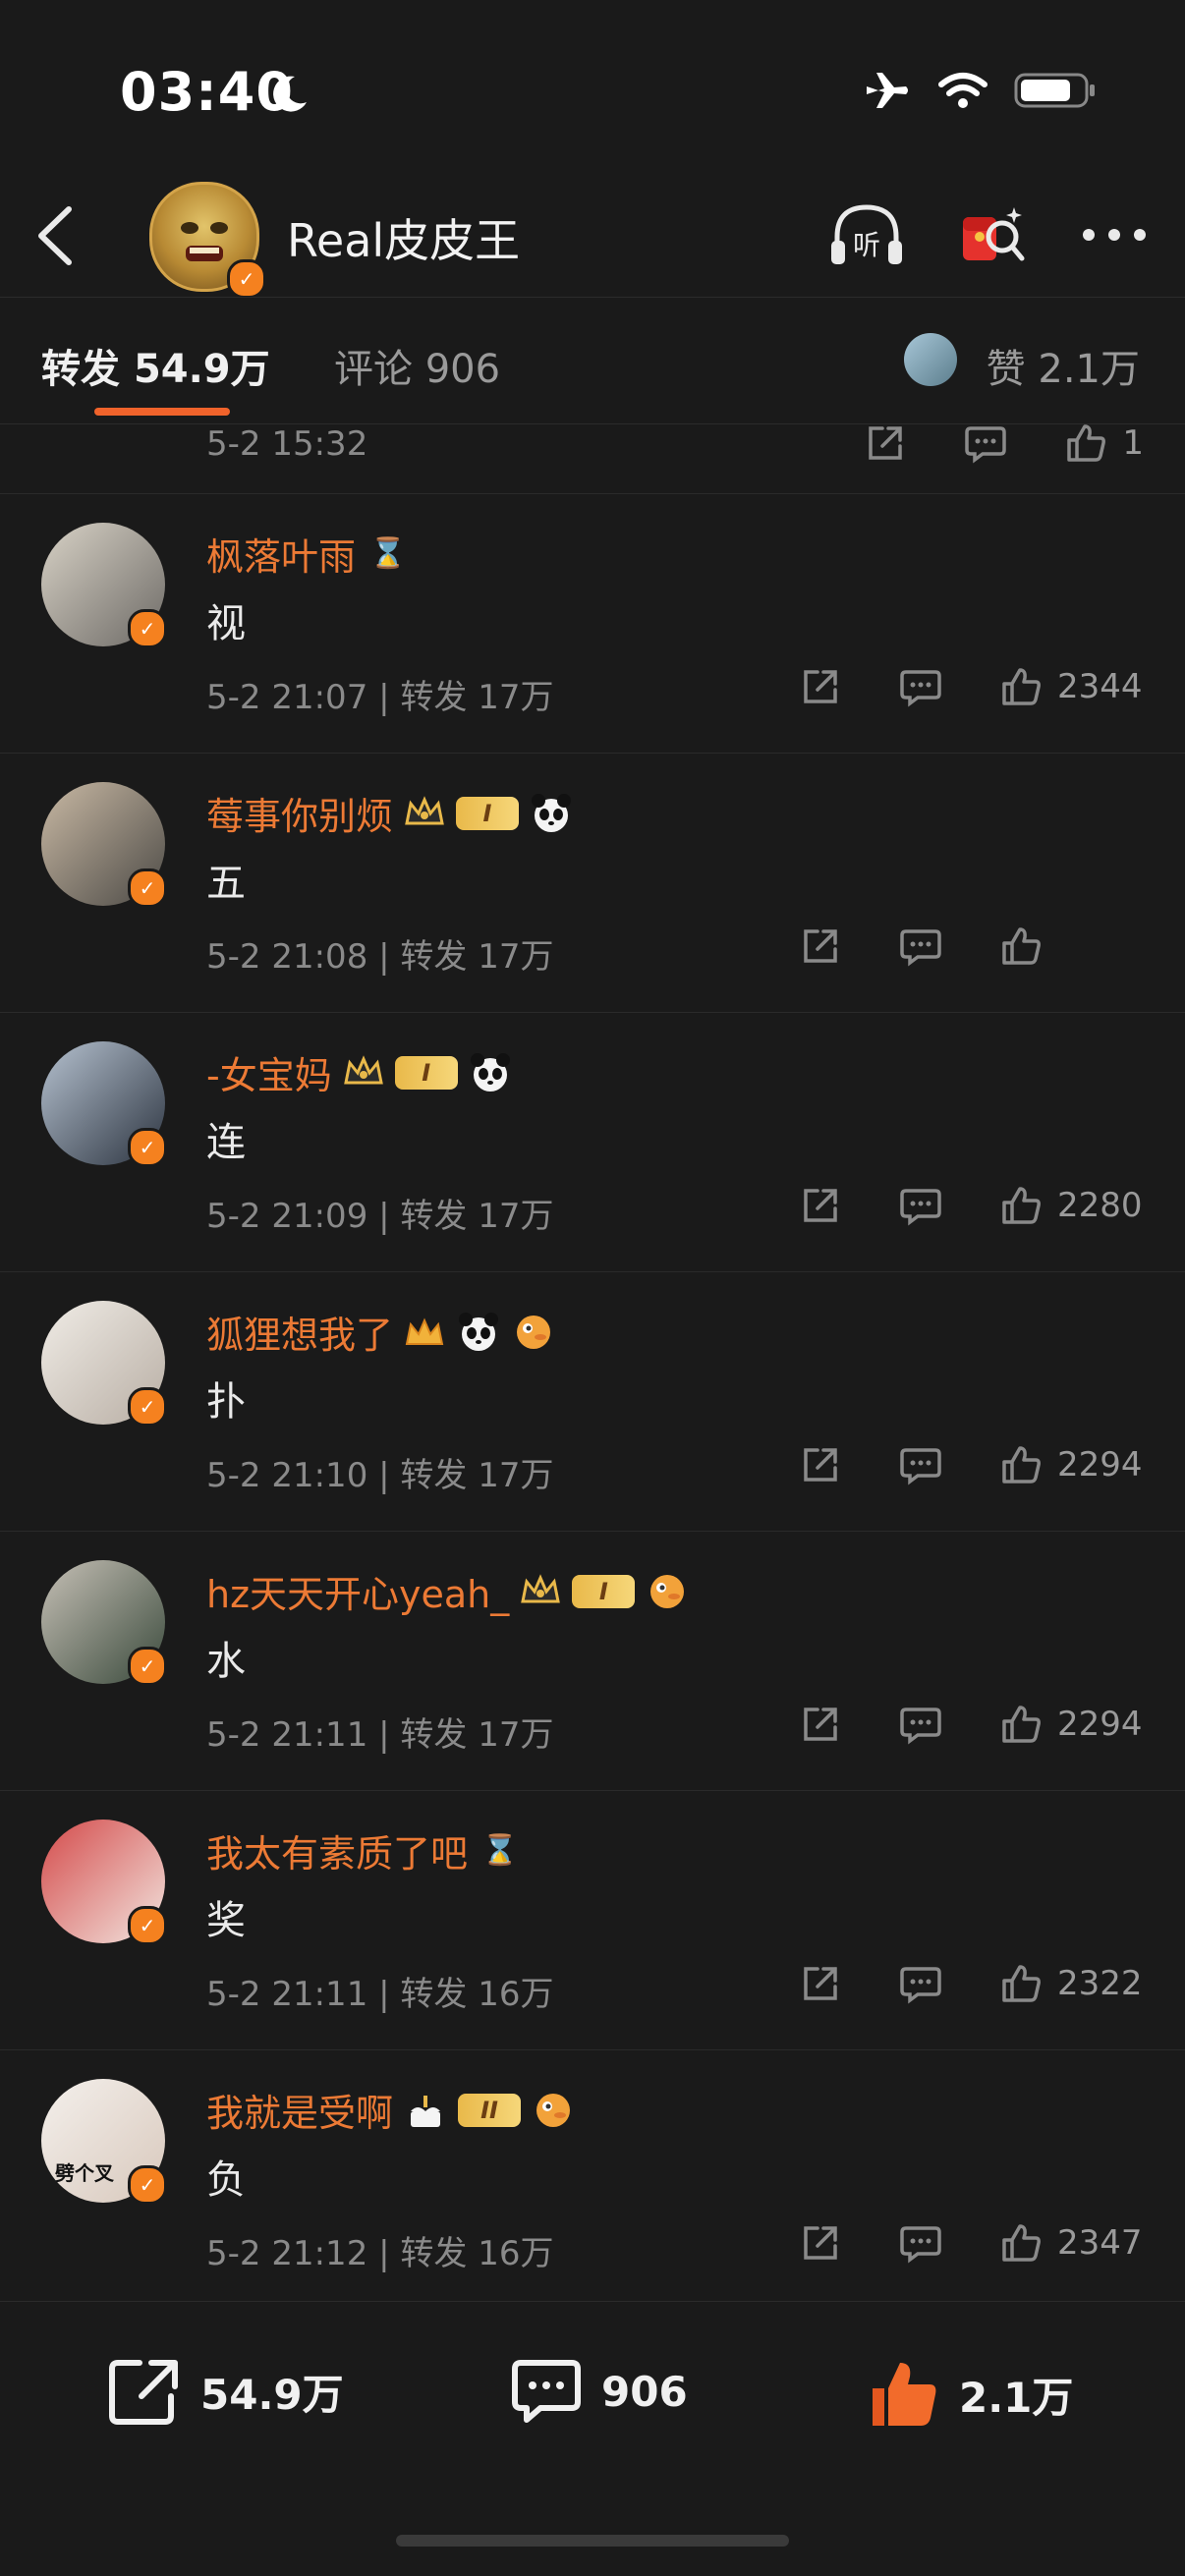 The height and width of the screenshot is (2576, 1185). Describe the element at coordinates (592, 623) in the screenshot. I see `list-item: ✓ 枫落叶雨 ⌛ 视 5-2 21:07 | 转发 17万 2344` at that location.